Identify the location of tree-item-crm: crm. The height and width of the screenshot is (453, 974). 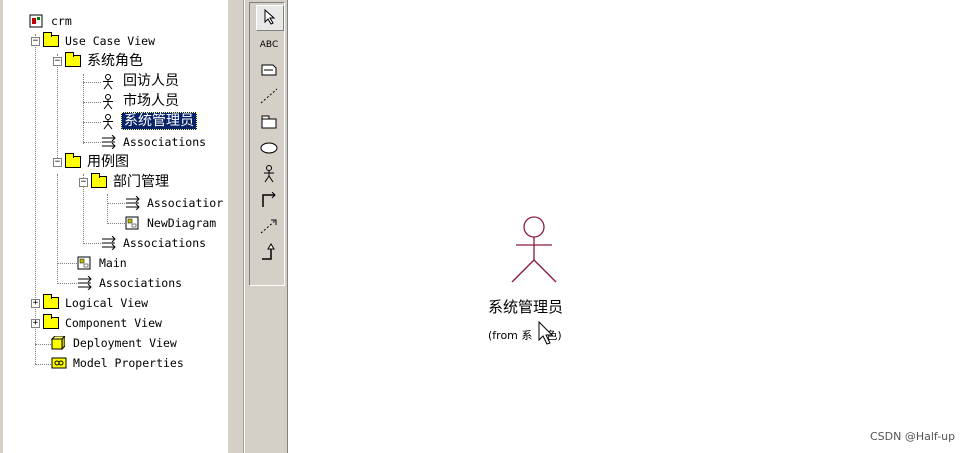
(51, 21).